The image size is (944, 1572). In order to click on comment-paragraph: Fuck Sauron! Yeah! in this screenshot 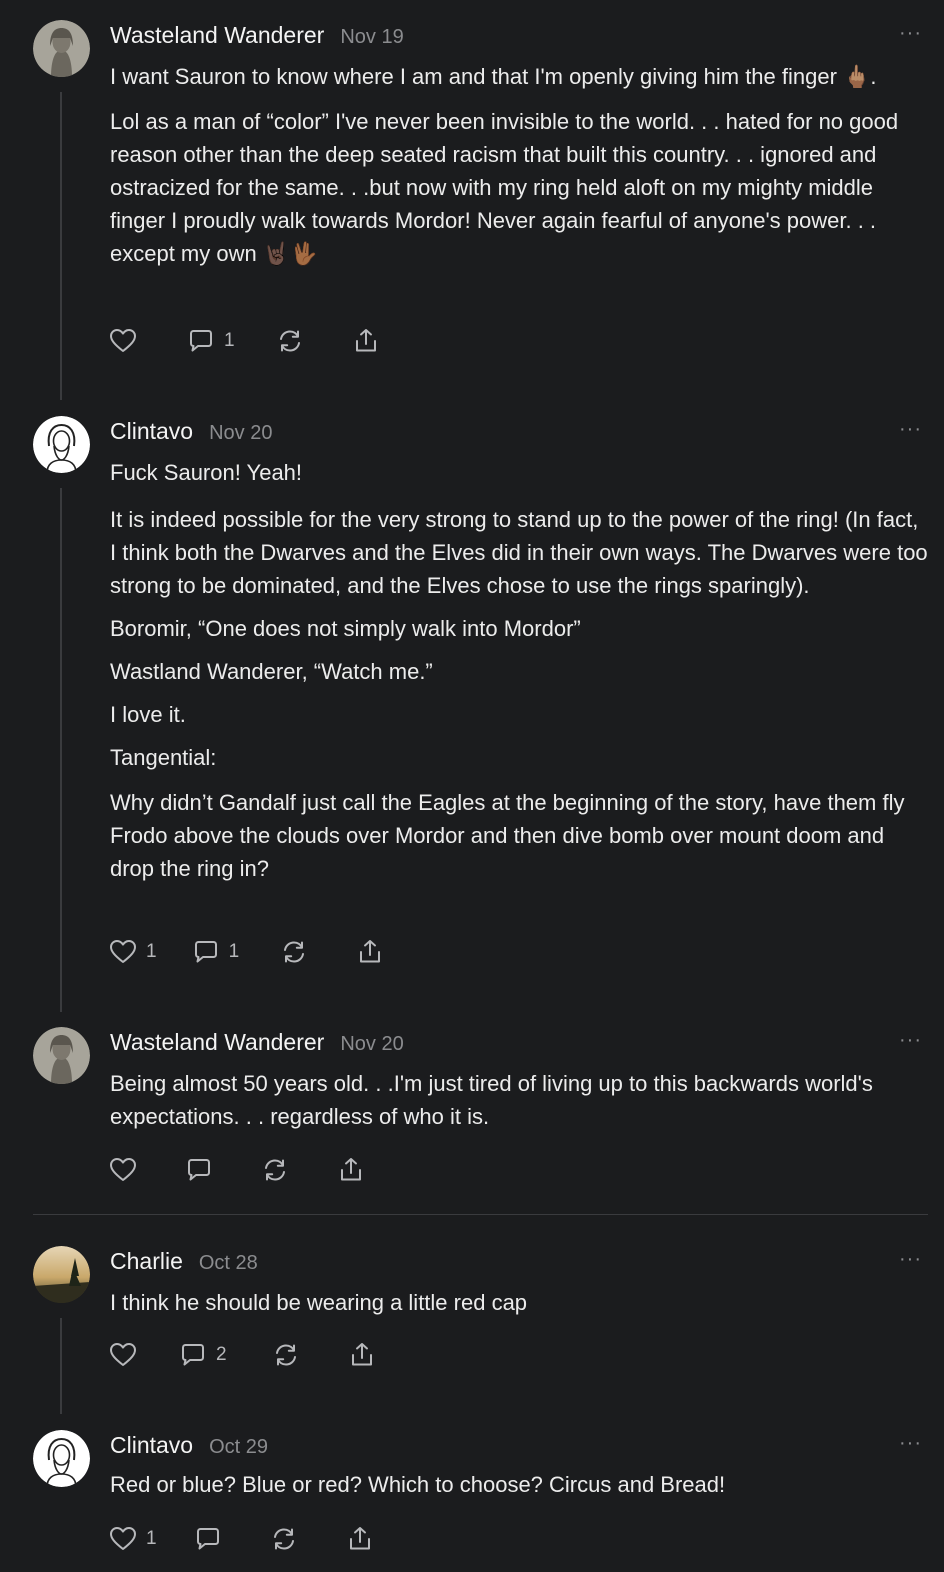, I will do `click(206, 472)`.